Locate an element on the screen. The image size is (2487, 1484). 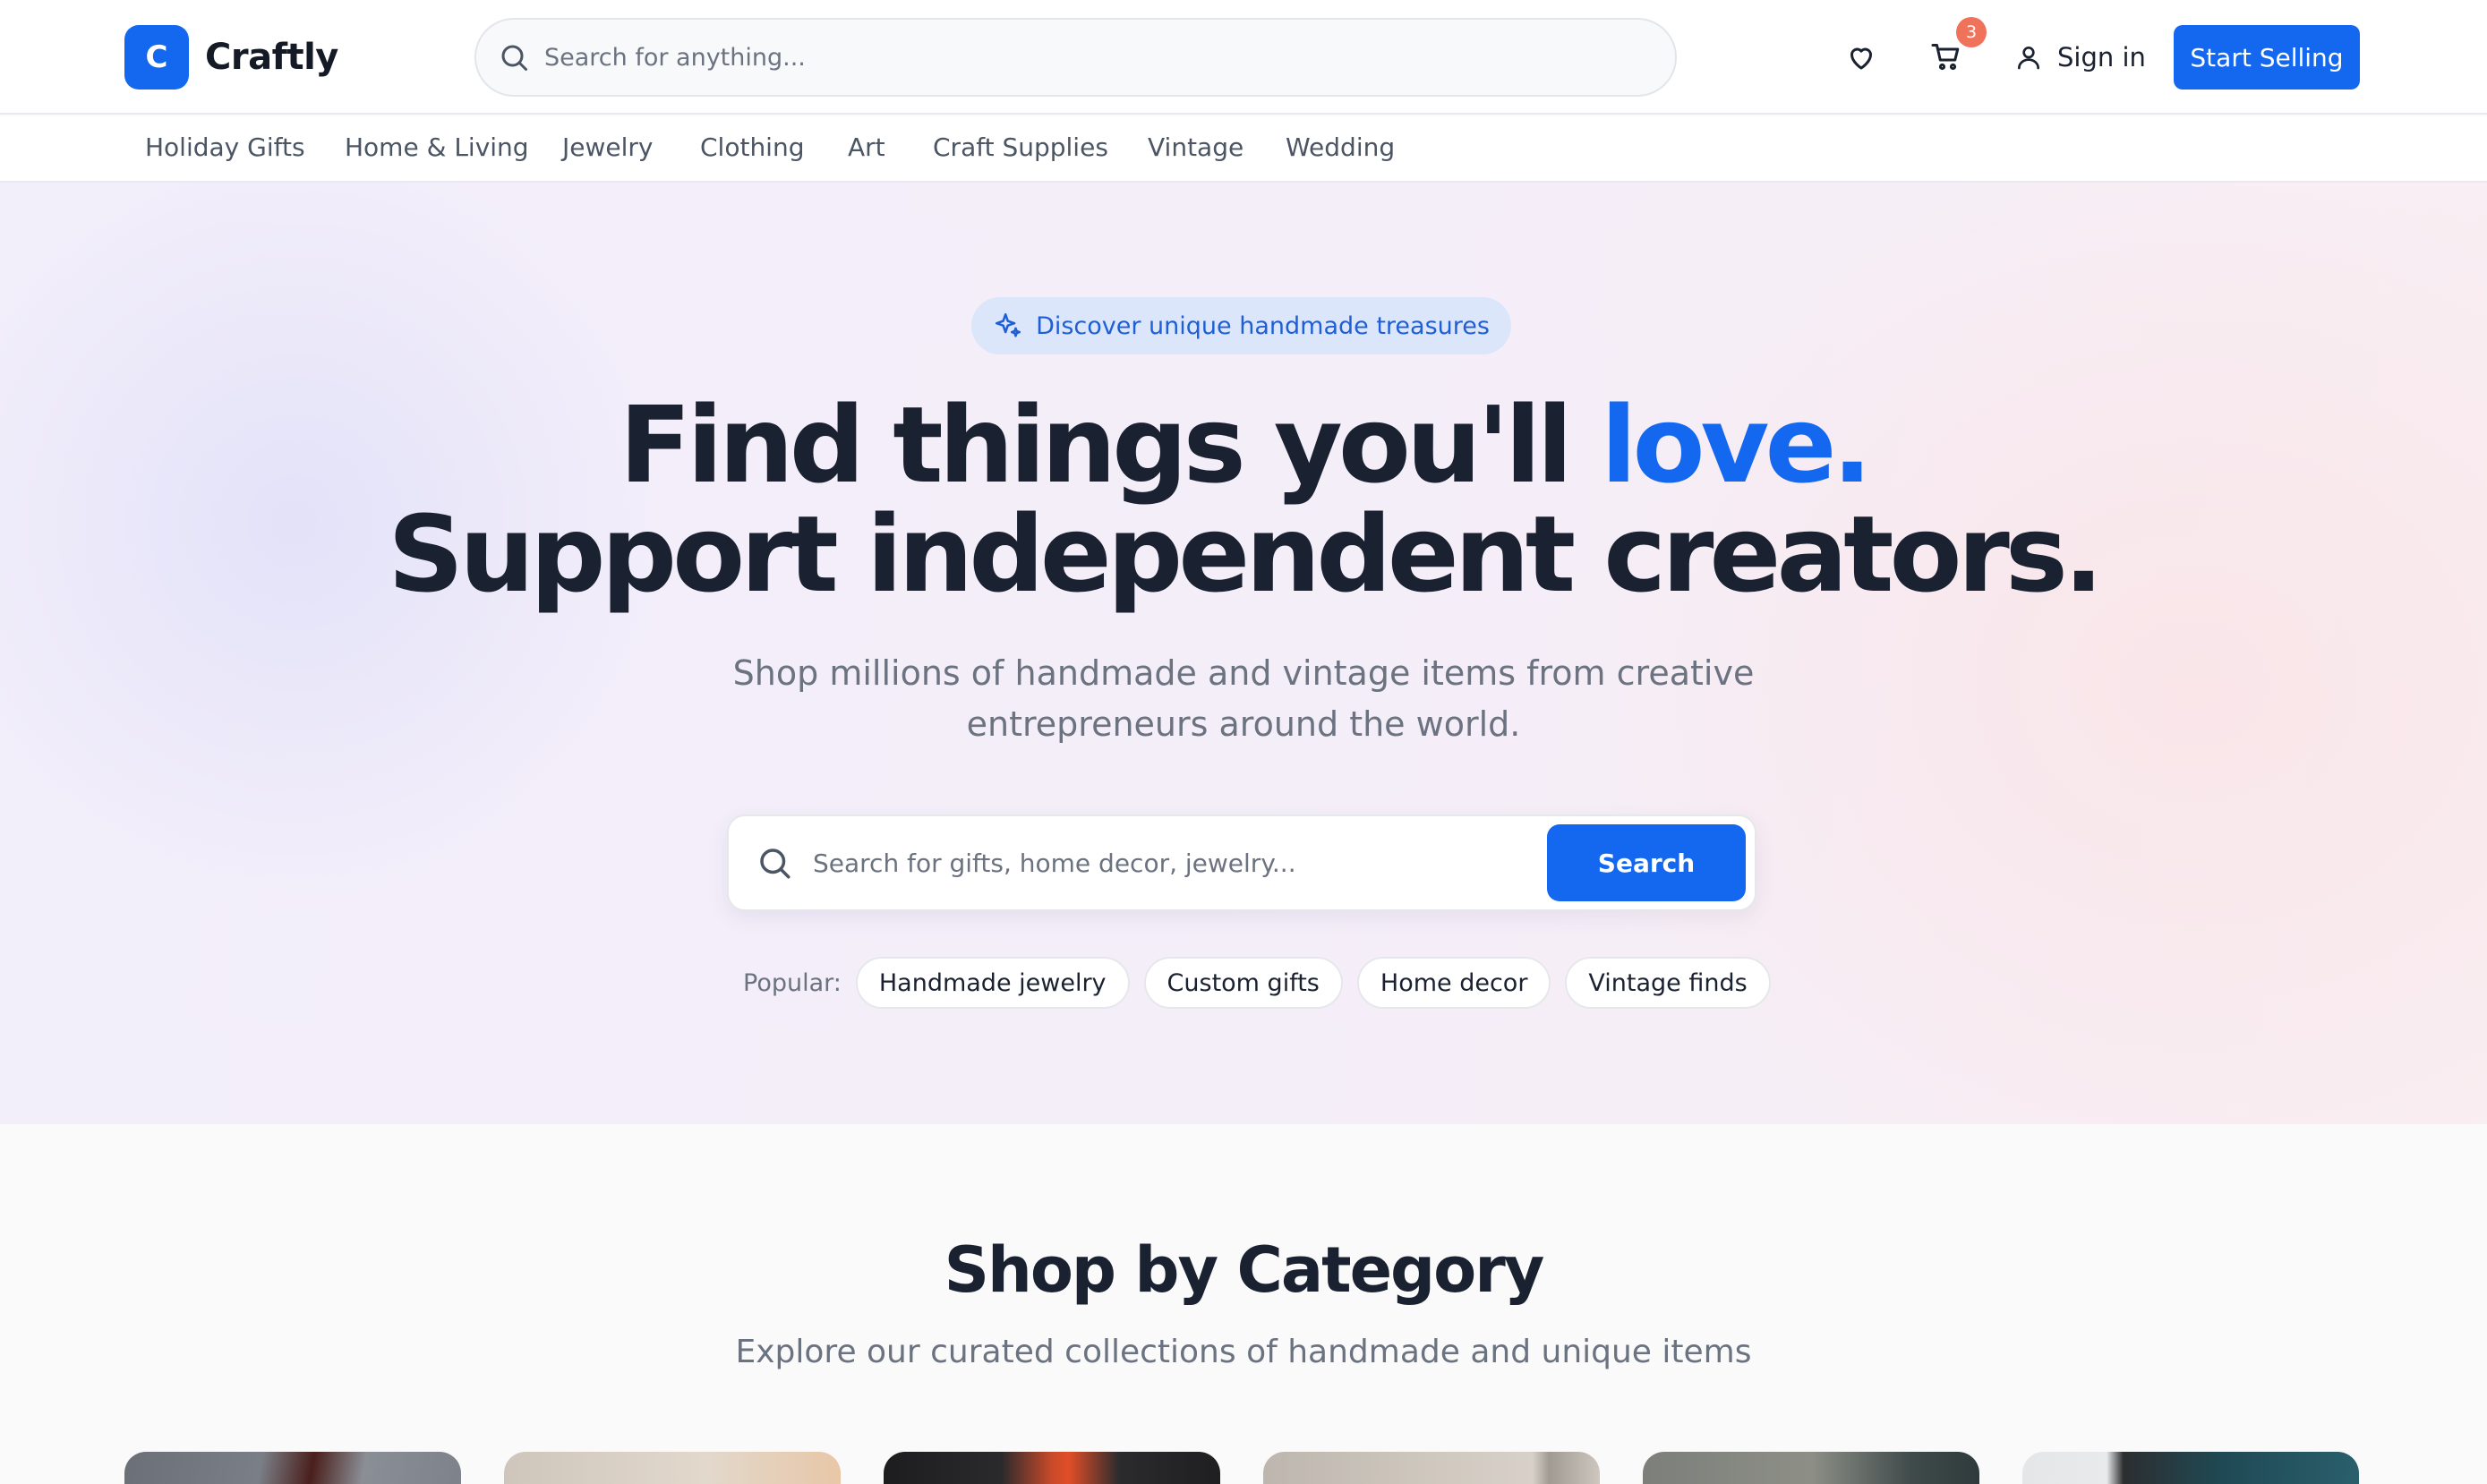
popular-label: Popular: is located at coordinates (792, 982).